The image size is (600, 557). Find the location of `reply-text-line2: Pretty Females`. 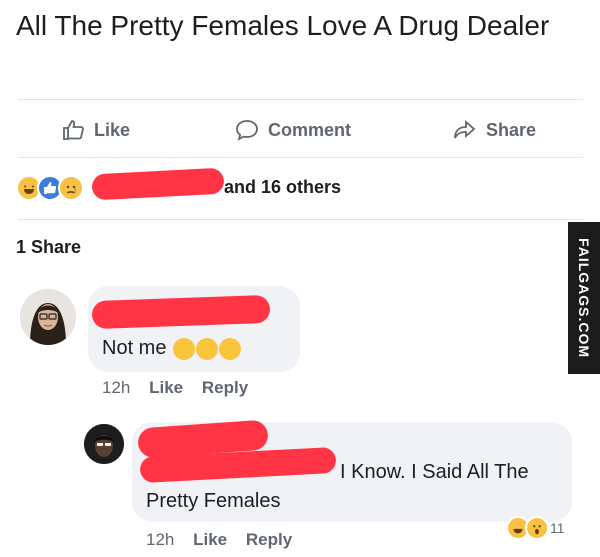

reply-text-line2: Pretty Females is located at coordinates (213, 501).